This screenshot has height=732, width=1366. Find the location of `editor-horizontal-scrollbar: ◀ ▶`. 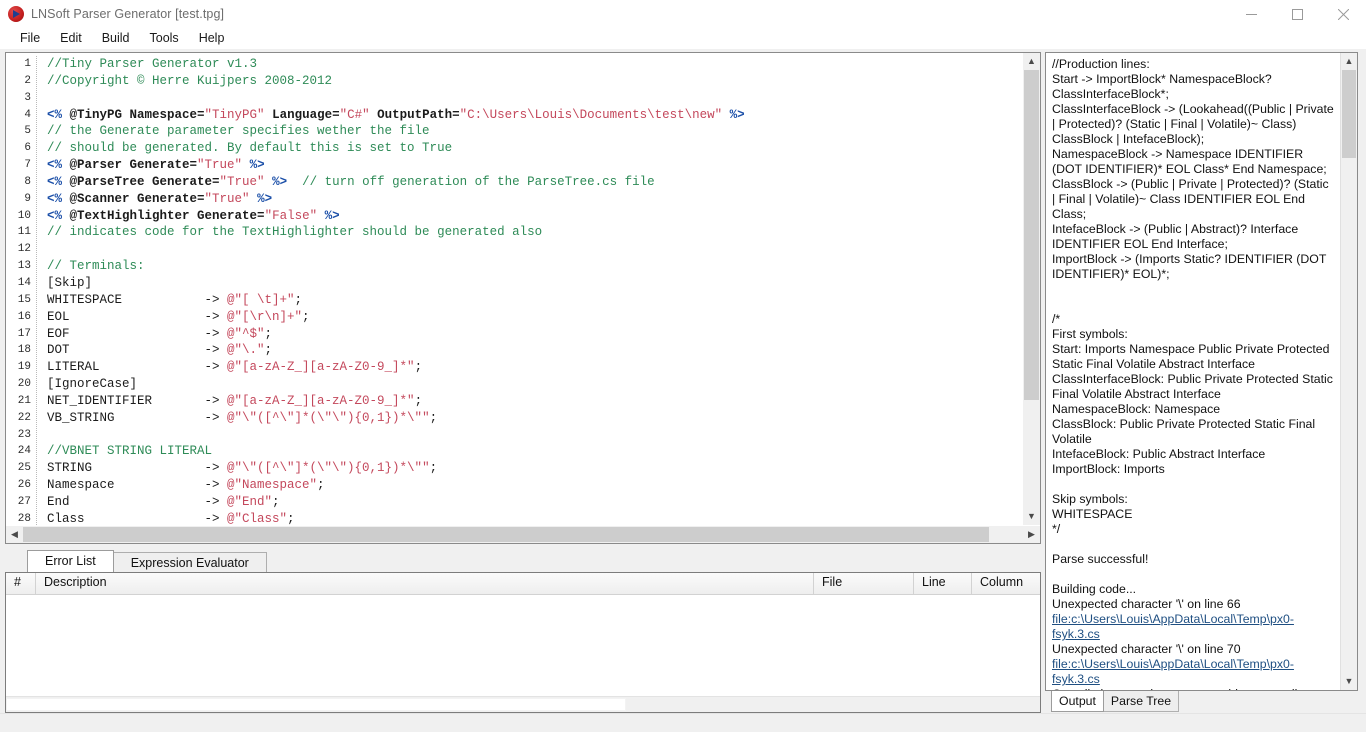

editor-horizontal-scrollbar: ◀ ▶ is located at coordinates (523, 534).